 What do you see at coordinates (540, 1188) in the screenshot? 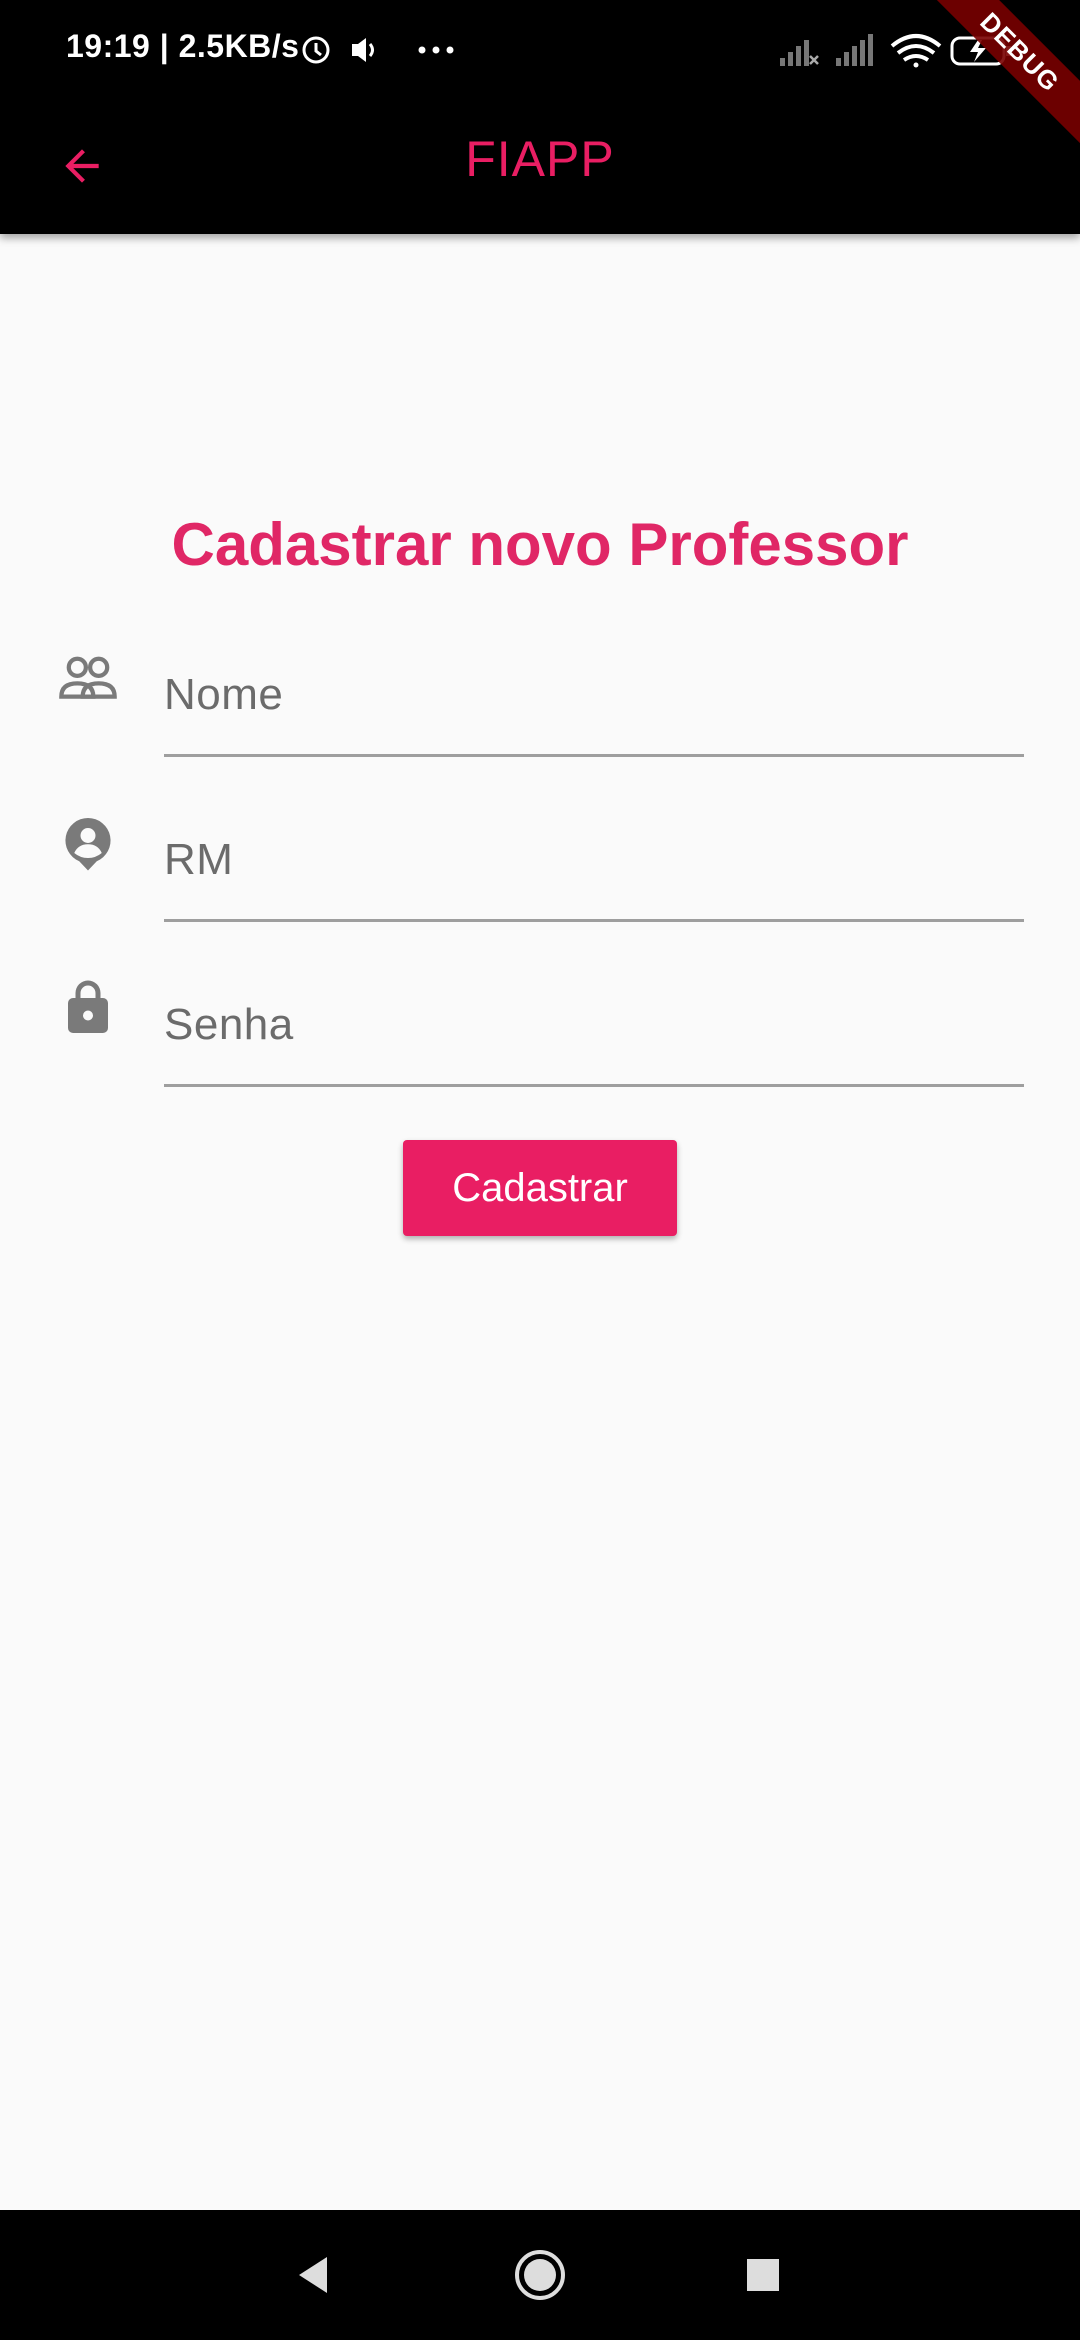
I see `cadastrar-button: Cadastrar` at bounding box center [540, 1188].